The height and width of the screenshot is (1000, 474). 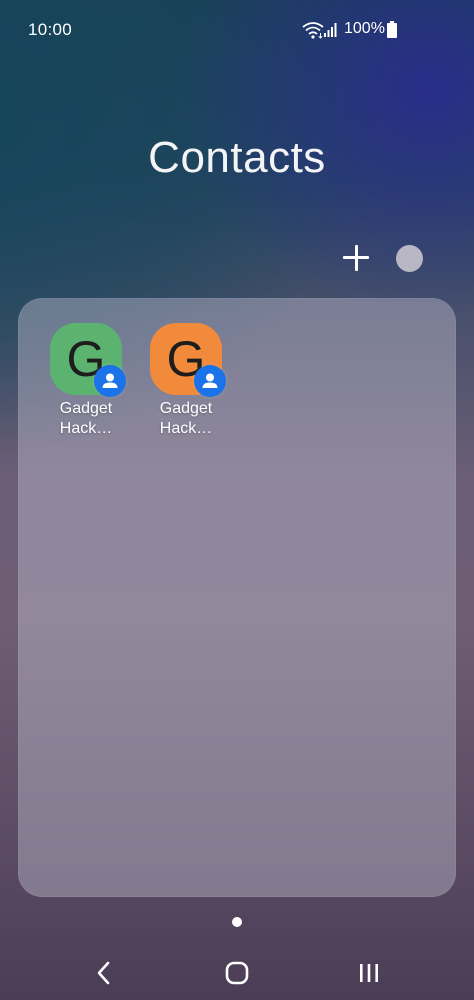 I want to click on wifi-icon, so click(x=313, y=30).